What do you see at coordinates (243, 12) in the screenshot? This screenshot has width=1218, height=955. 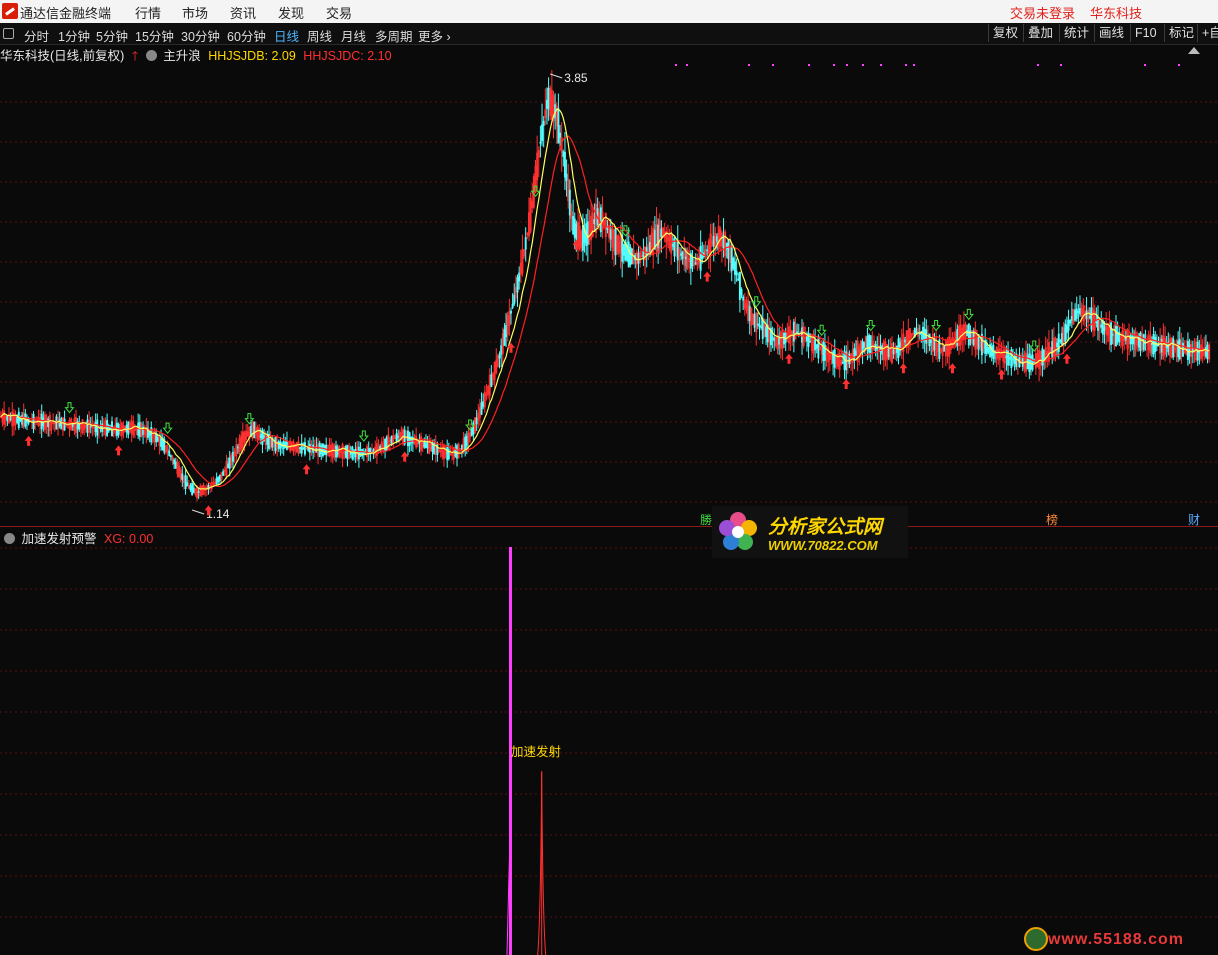 I see `menu-zixun: 资讯` at bounding box center [243, 12].